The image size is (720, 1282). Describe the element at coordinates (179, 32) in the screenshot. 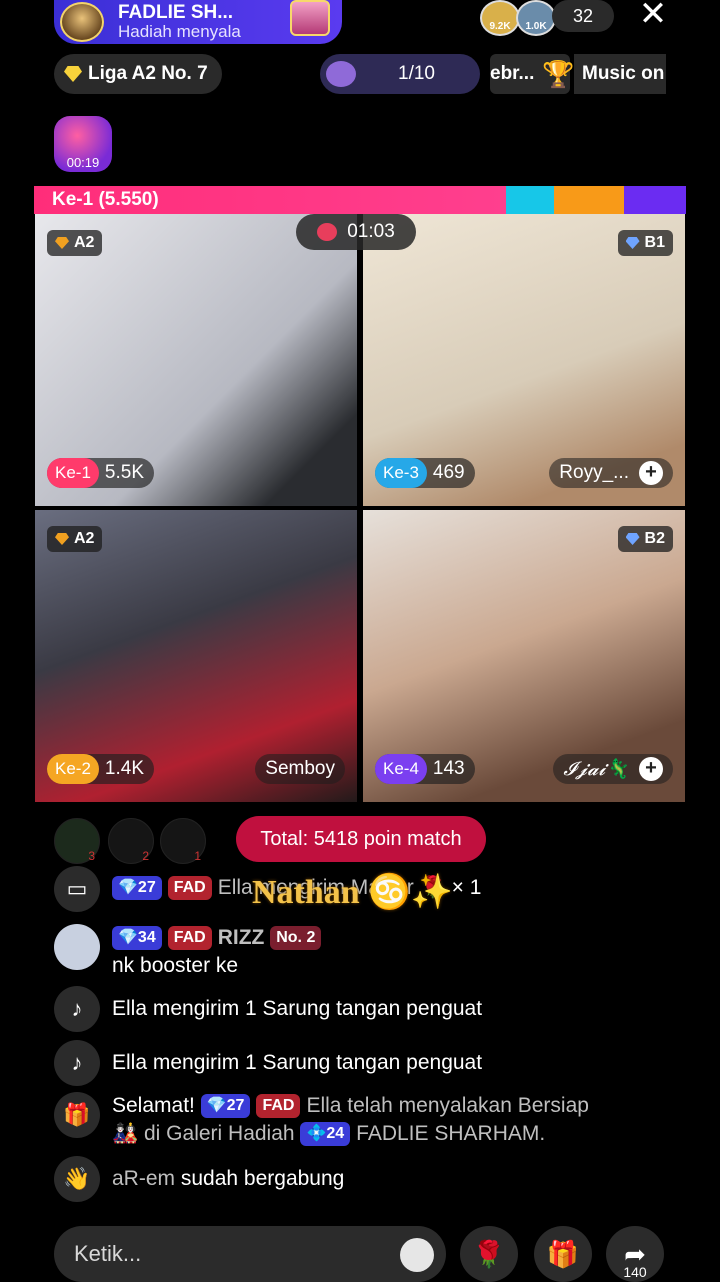

I see `host-subtitle: Hadiah menyala` at that location.